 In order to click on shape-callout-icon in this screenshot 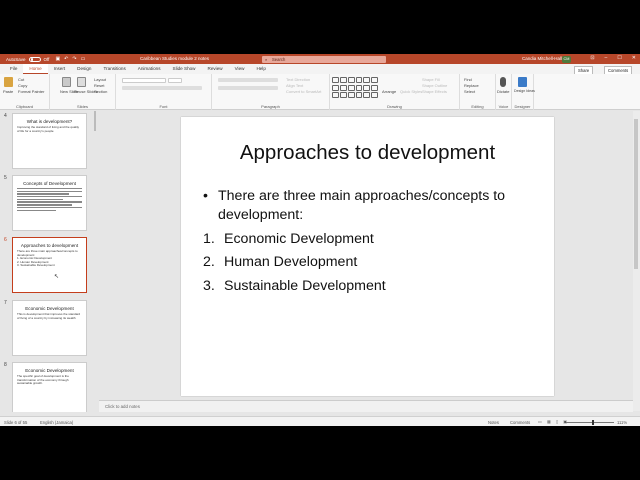, I will do `click(367, 87)`.